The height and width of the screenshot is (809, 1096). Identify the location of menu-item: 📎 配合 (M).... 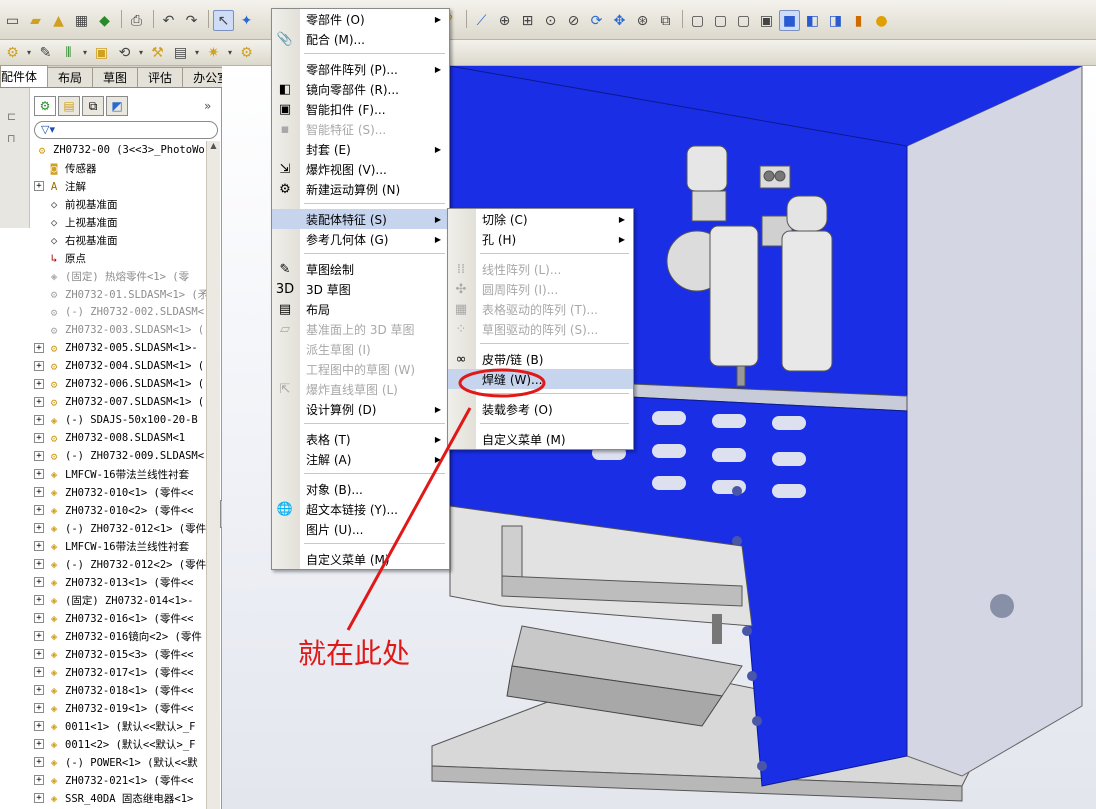
(360, 39).